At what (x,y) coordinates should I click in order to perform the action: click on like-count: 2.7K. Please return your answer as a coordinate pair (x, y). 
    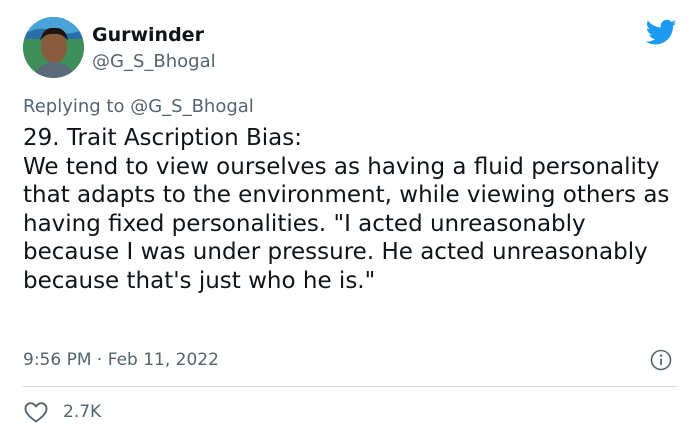
    Looking at the image, I should click on (82, 412).